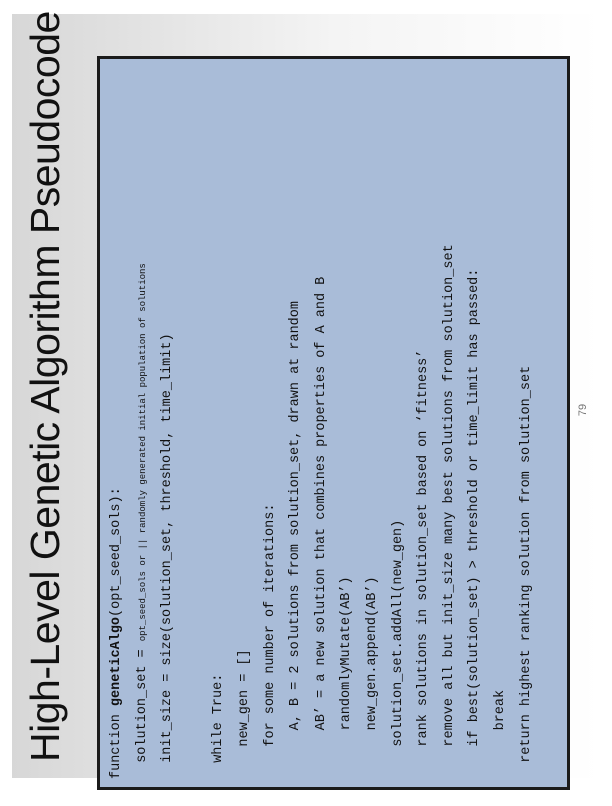 The height and width of the screenshot is (806, 612). Describe the element at coordinates (398, 649) in the screenshot. I see `code-line-12: solution_set.addAll(new_gen)` at that location.